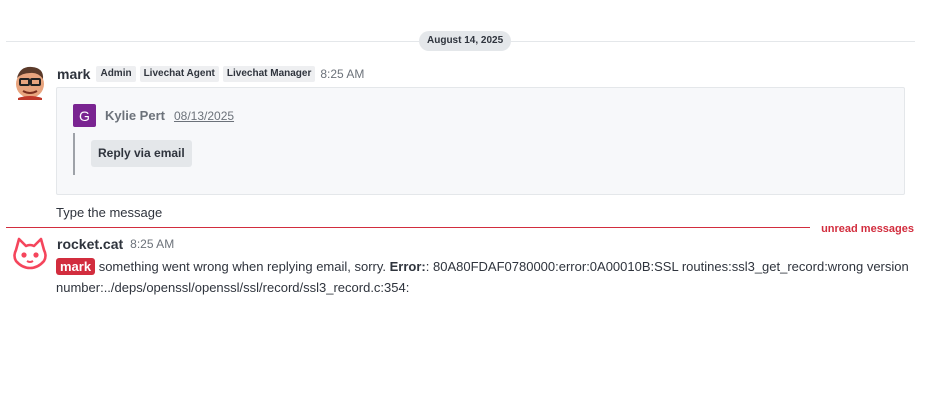  What do you see at coordinates (867, 229) in the screenshot?
I see `unread-messages-label: unread messages` at bounding box center [867, 229].